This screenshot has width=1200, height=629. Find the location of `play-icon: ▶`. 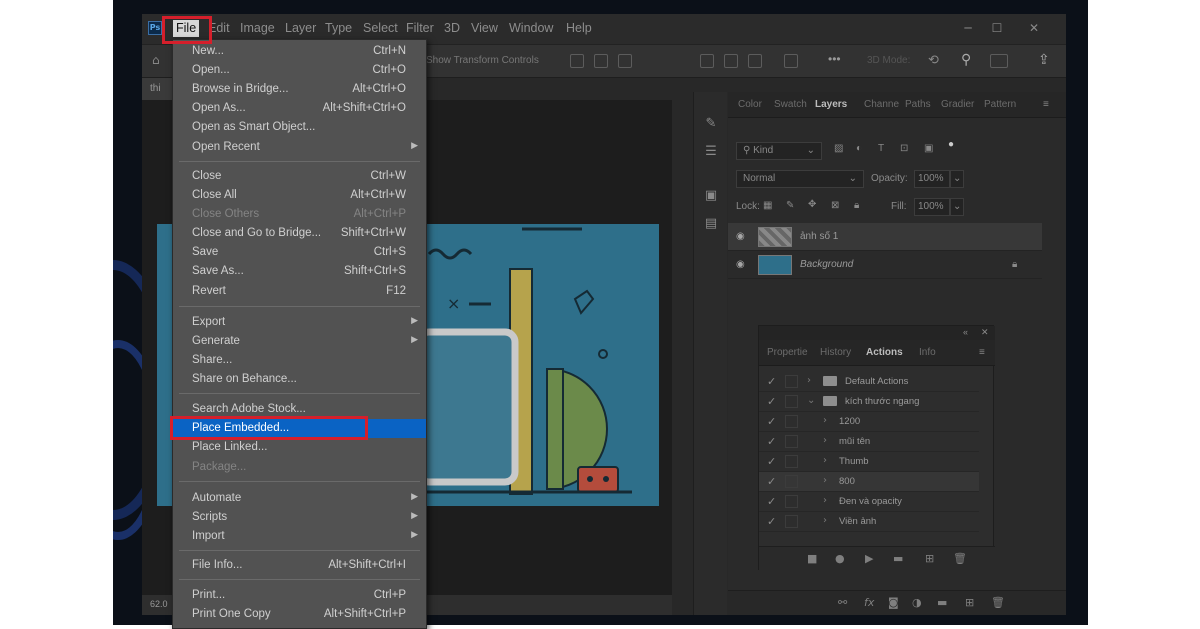

play-icon: ▶ is located at coordinates (869, 558).